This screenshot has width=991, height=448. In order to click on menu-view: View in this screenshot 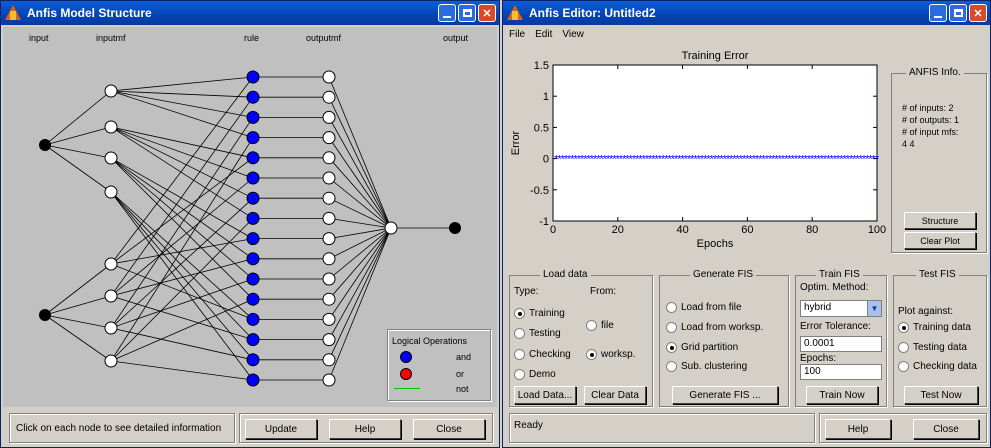, I will do `click(573, 34)`.